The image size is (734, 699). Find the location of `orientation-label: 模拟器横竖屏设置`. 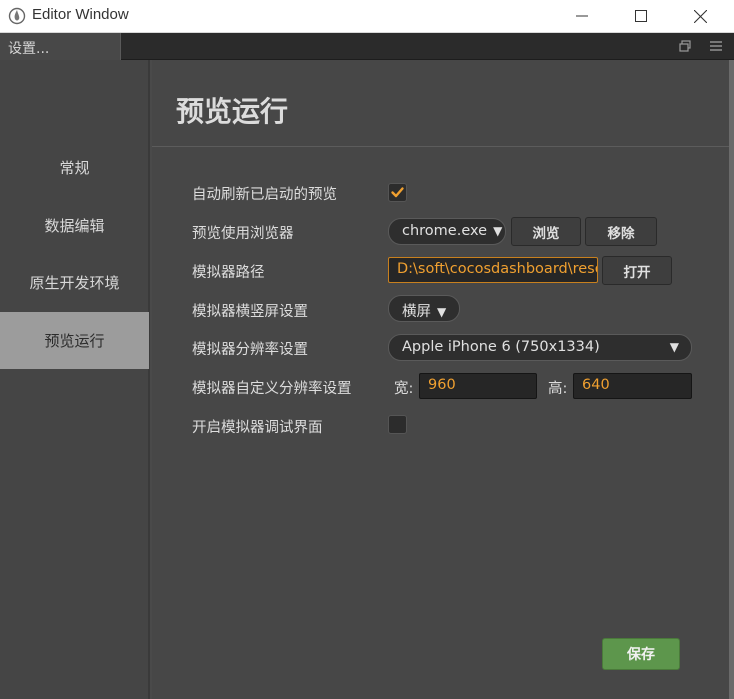

orientation-label: 模拟器横竖屏设置 is located at coordinates (250, 312).